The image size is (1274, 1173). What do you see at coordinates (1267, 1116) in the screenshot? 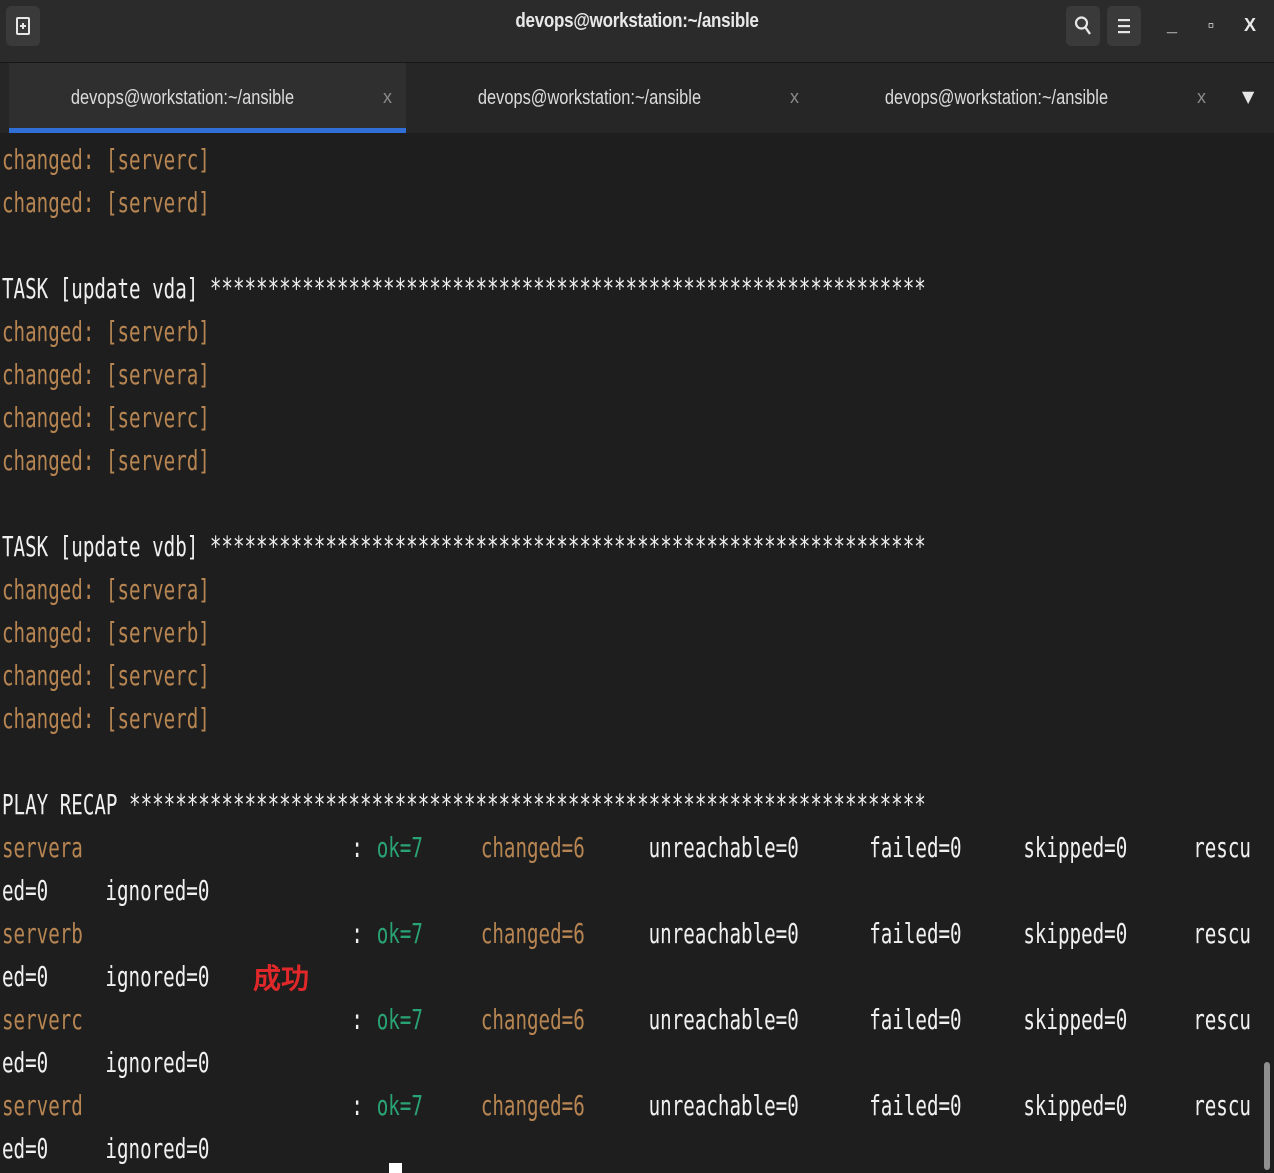
I see `scrollbar-thumb` at bounding box center [1267, 1116].